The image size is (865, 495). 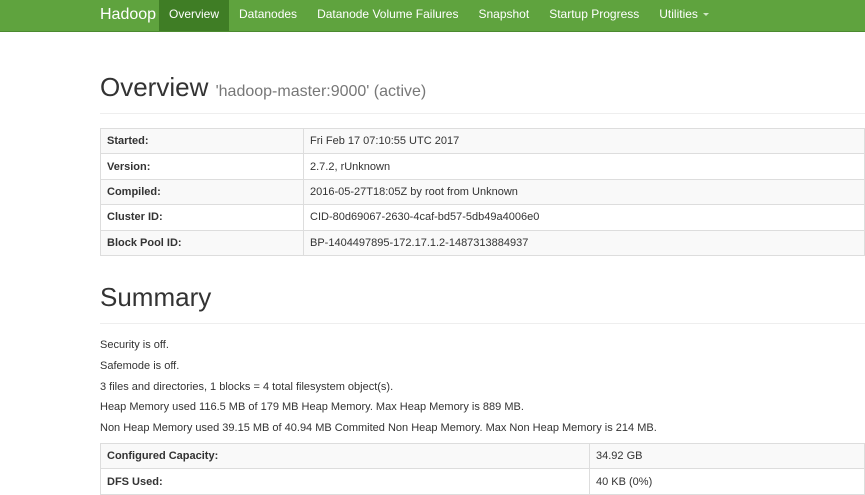 I want to click on row-key: Compiled:, so click(x=202, y=192).